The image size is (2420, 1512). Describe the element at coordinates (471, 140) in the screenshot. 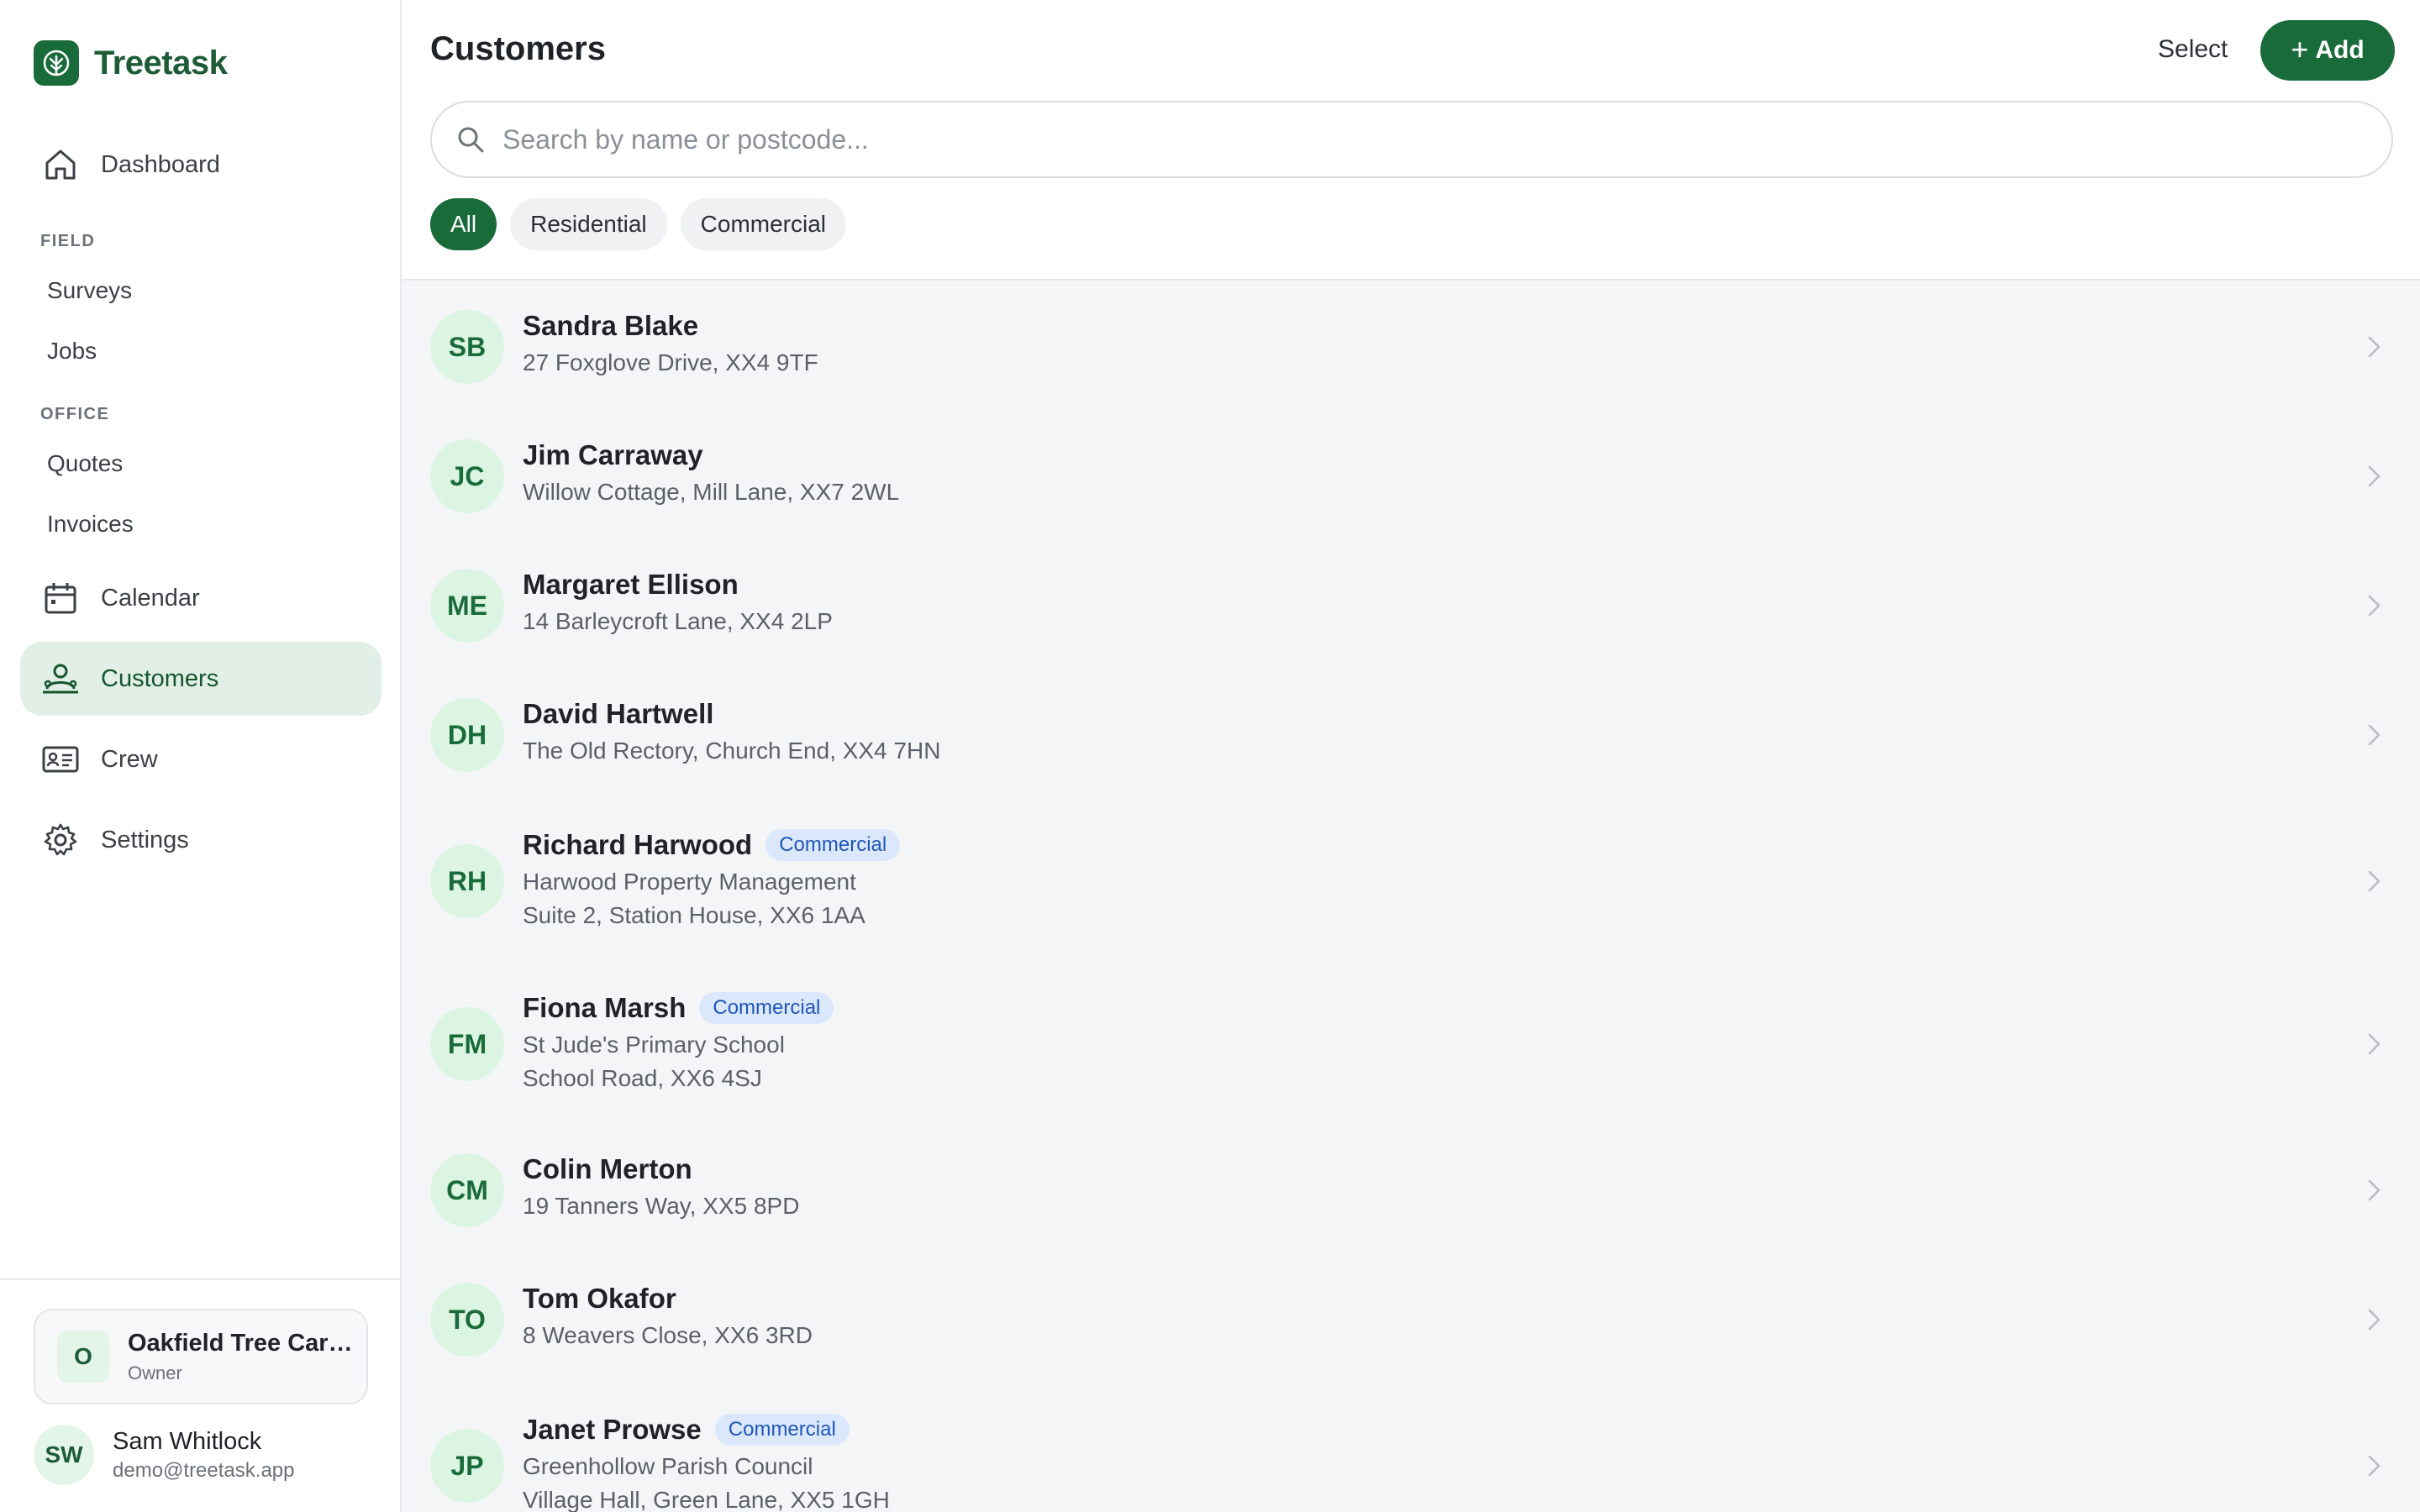

I see `search-icon` at that location.